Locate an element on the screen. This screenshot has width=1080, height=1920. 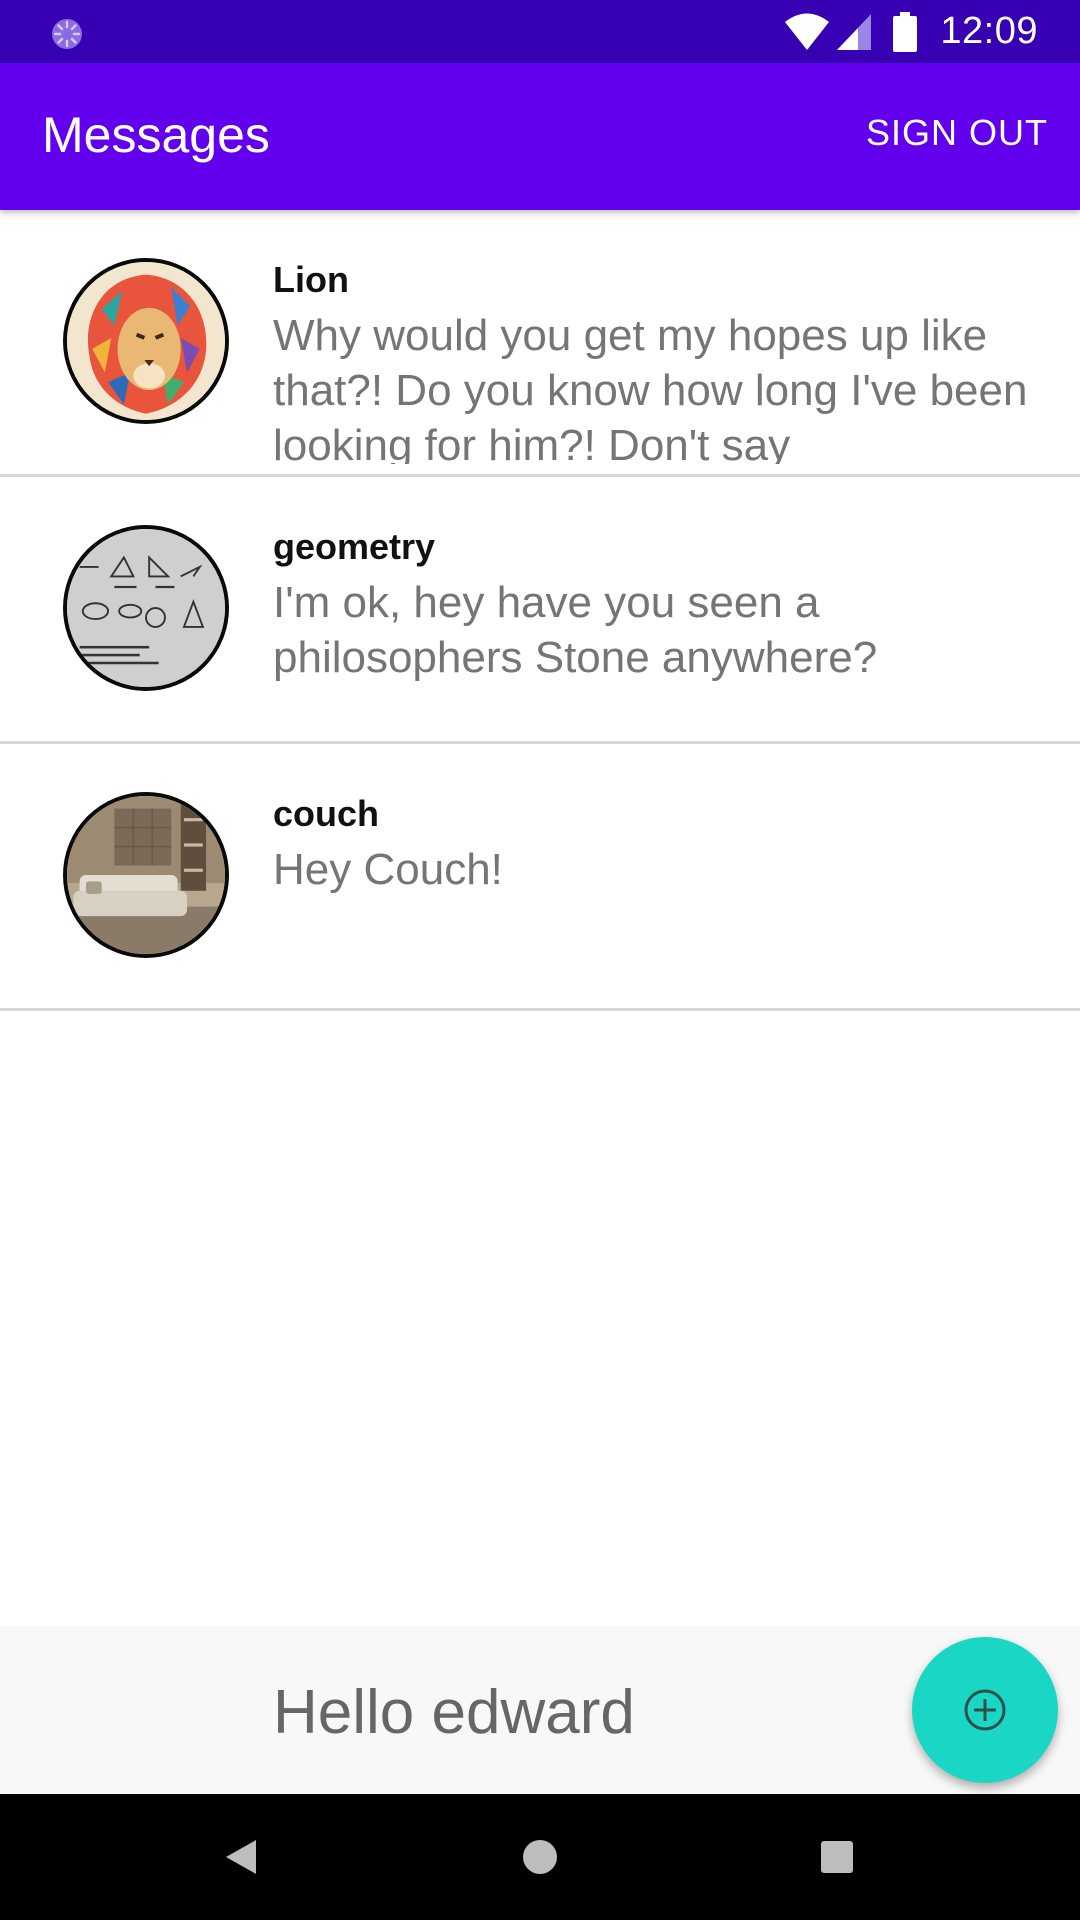
new-message-button is located at coordinates (985, 1710).